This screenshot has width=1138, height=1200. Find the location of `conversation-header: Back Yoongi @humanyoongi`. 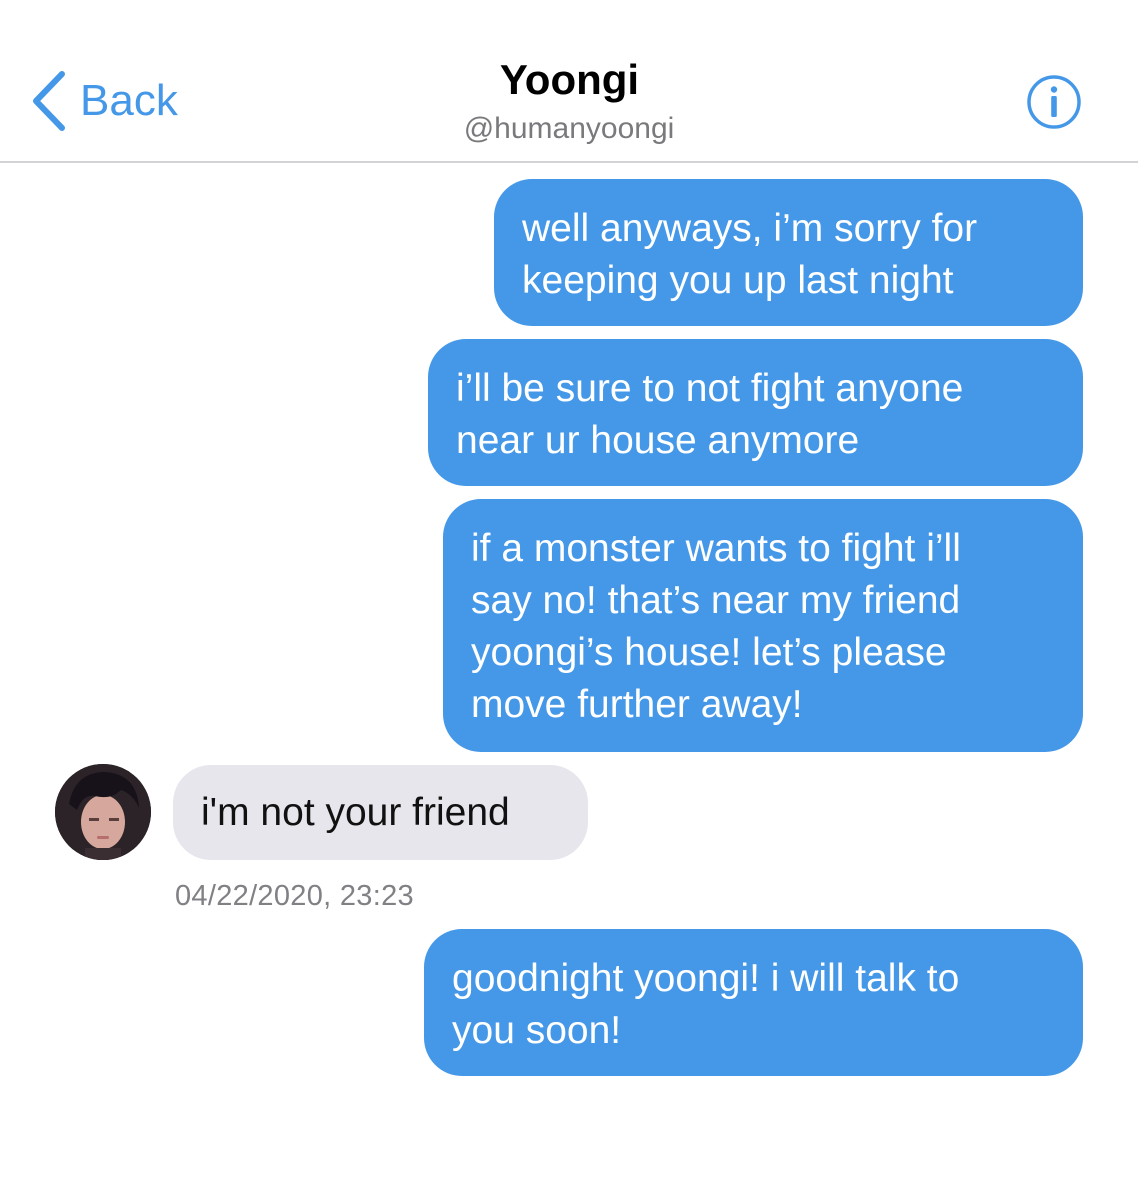

conversation-header: Back Yoongi @humanyoongi is located at coordinates (569, 81).